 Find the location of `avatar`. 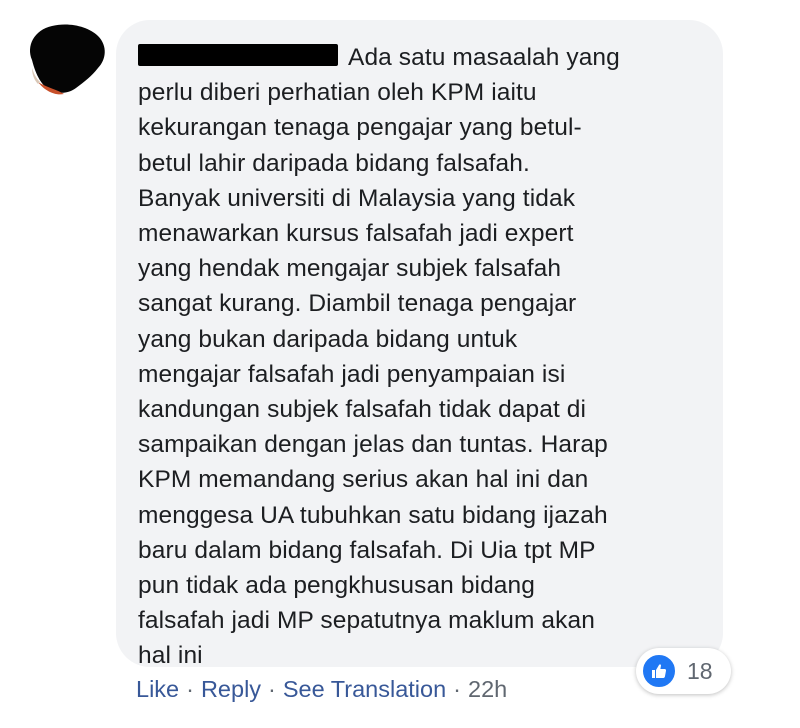

avatar is located at coordinates (64, 56).